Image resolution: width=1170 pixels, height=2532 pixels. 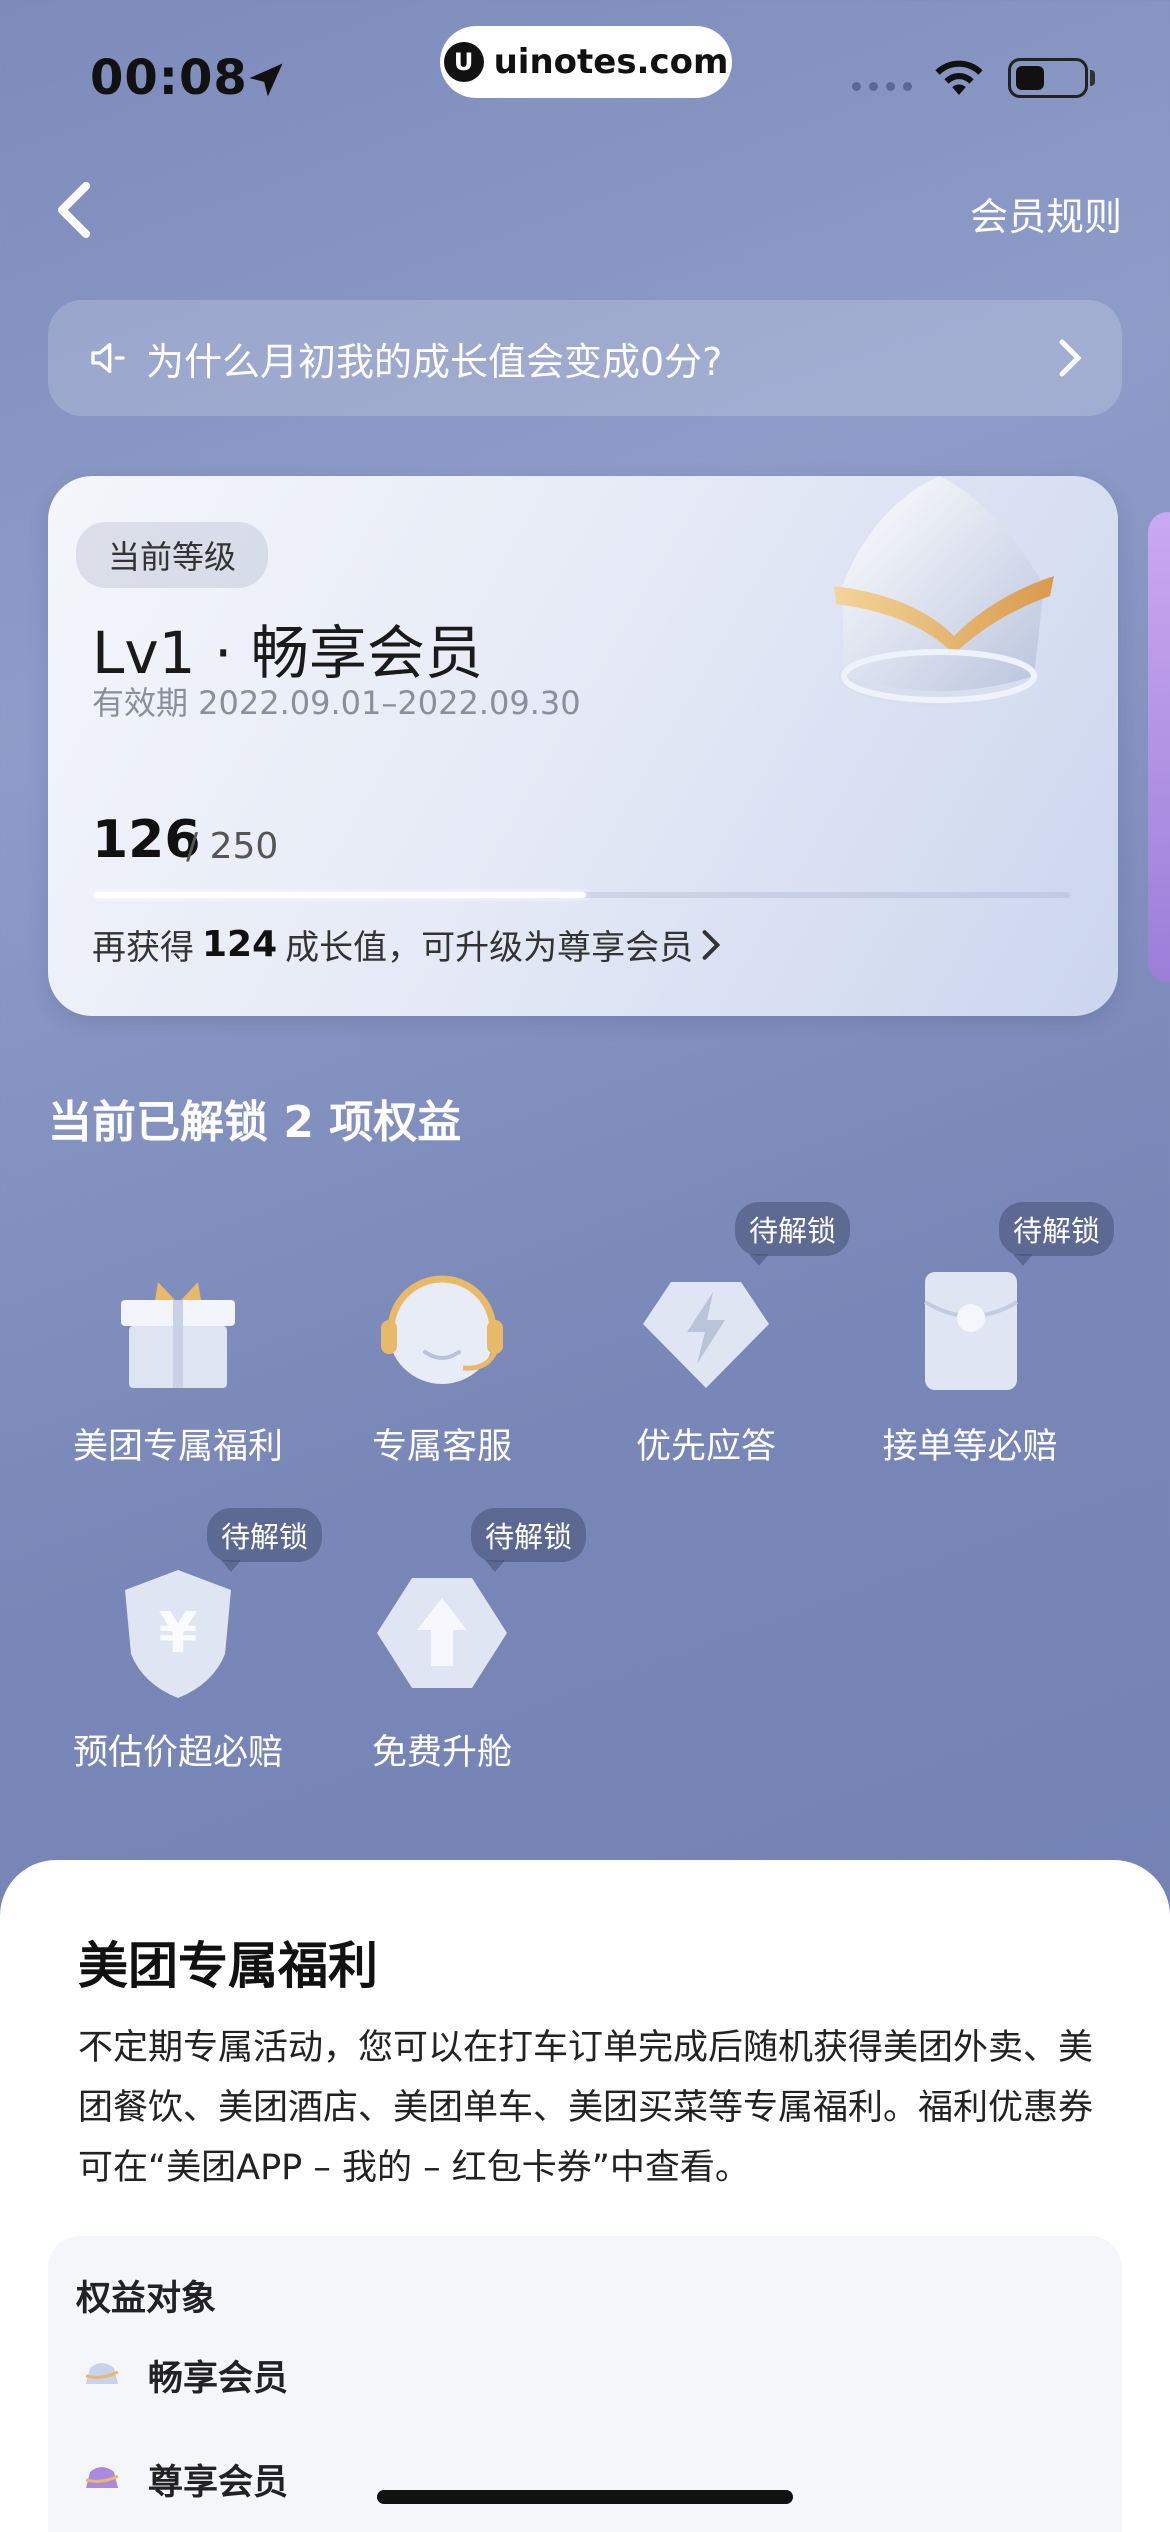 What do you see at coordinates (143, 948) in the screenshot?
I see `upgrade-prefix: 再获得` at bounding box center [143, 948].